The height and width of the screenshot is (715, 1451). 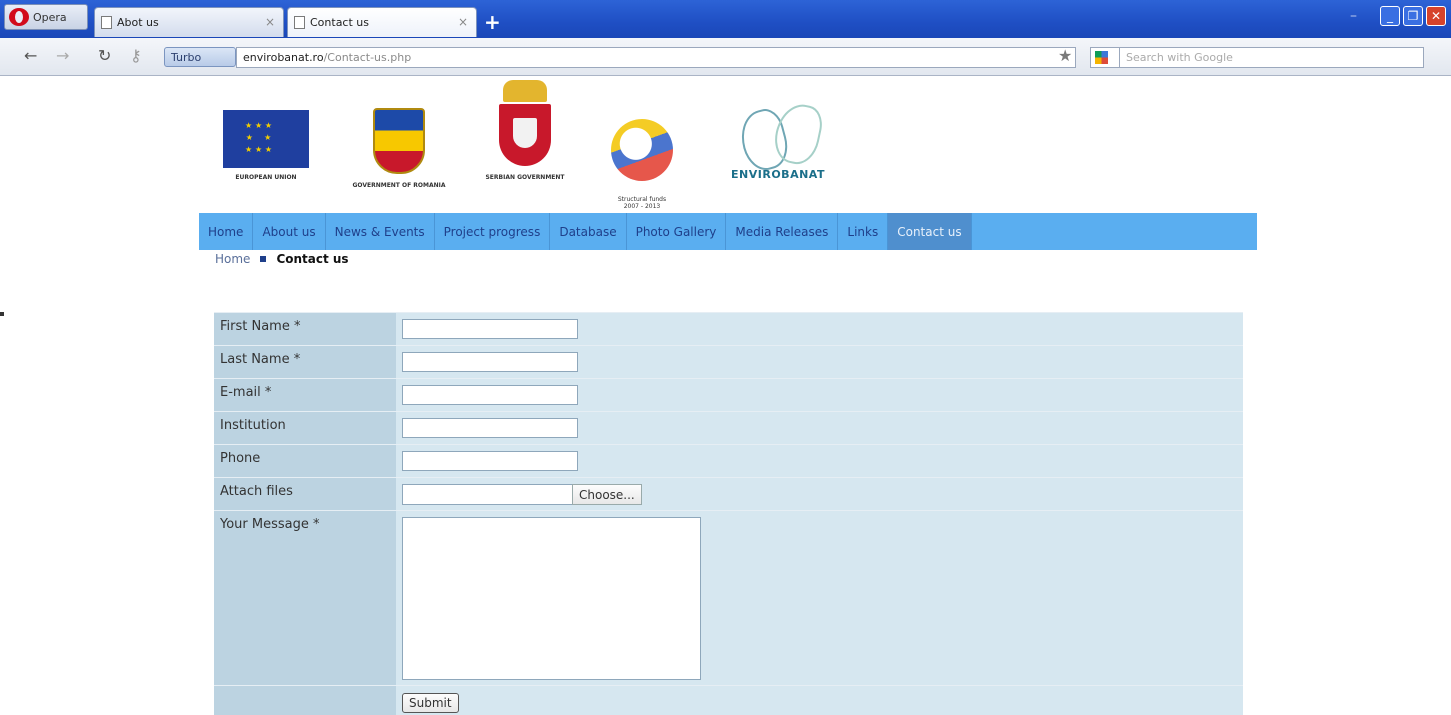 I want to click on url-domain: envirobanat.ro, so click(x=283, y=57).